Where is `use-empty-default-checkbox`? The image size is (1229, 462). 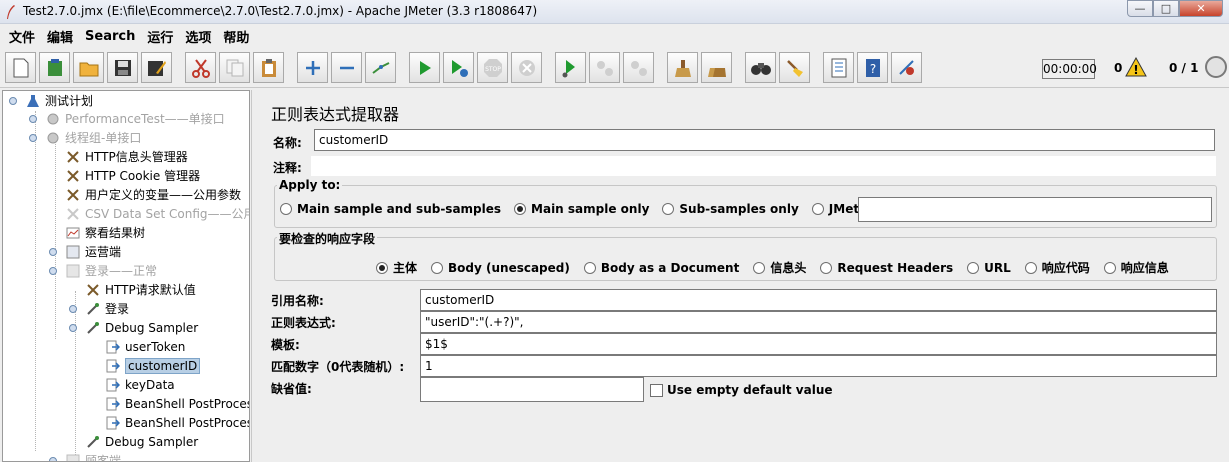
use-empty-default-checkbox is located at coordinates (656, 390).